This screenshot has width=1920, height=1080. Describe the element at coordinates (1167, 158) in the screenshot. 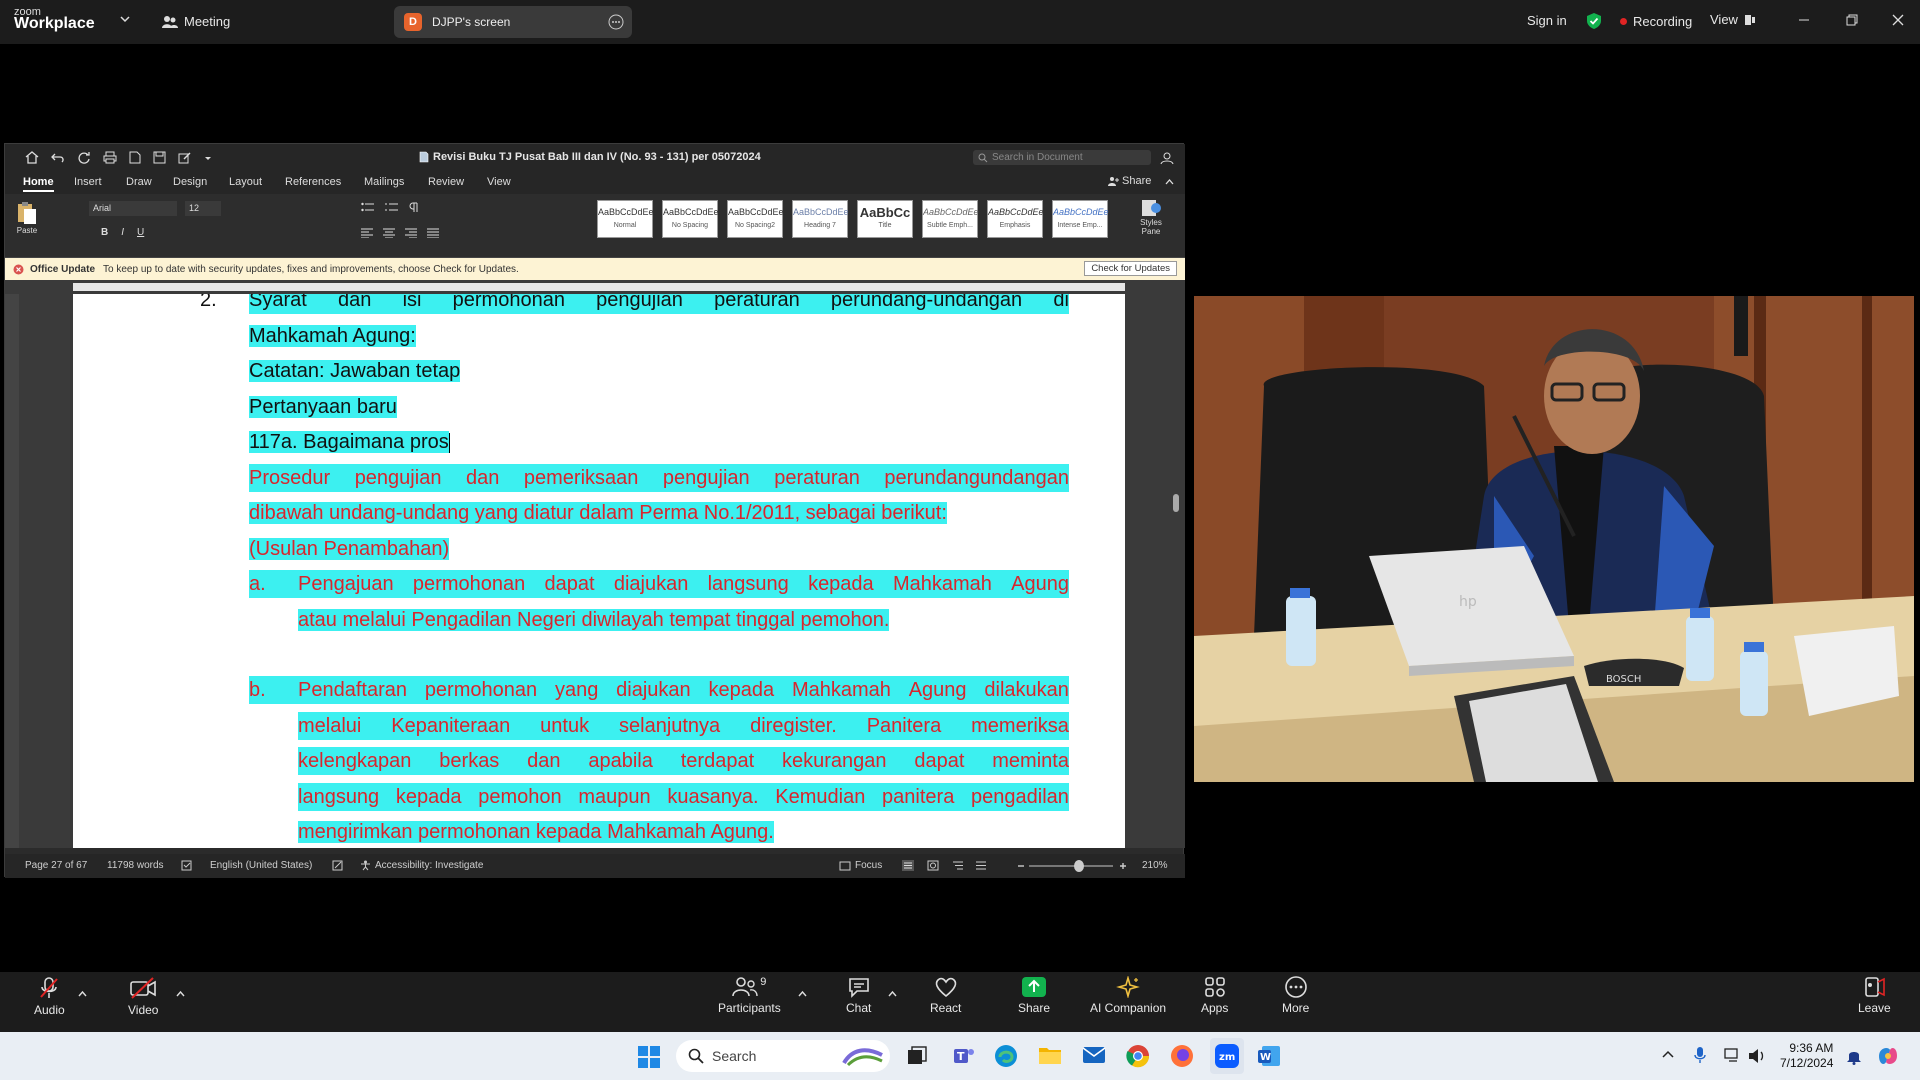

I see `account-icon` at that location.